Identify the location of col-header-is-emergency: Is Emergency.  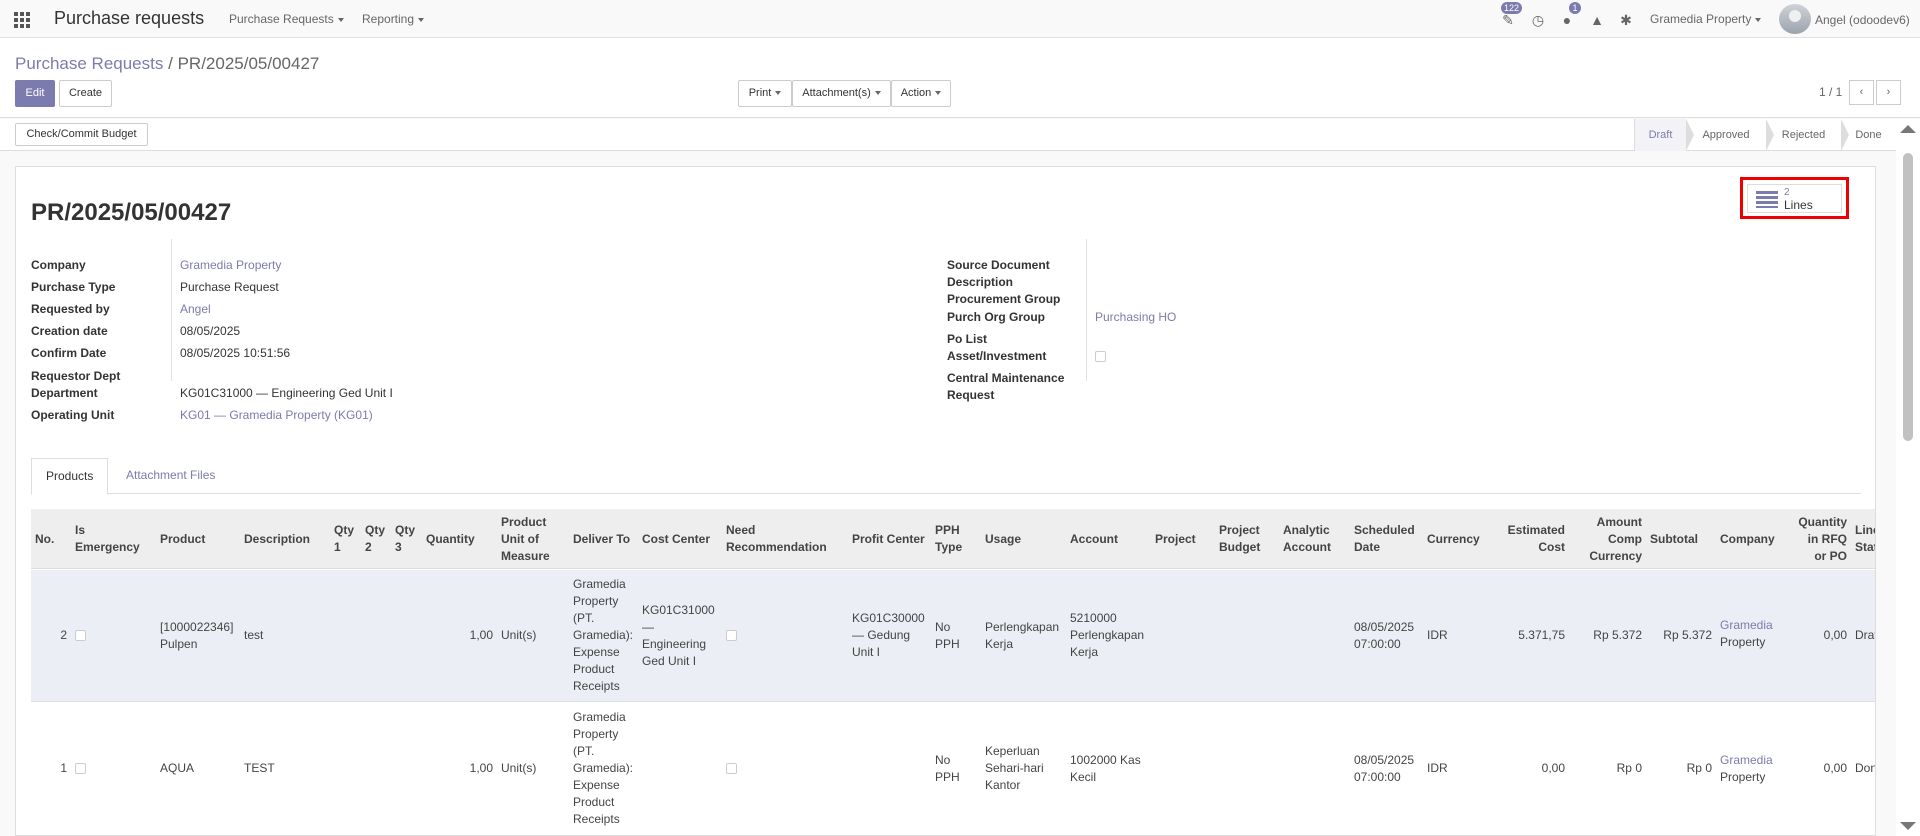
(113, 539).